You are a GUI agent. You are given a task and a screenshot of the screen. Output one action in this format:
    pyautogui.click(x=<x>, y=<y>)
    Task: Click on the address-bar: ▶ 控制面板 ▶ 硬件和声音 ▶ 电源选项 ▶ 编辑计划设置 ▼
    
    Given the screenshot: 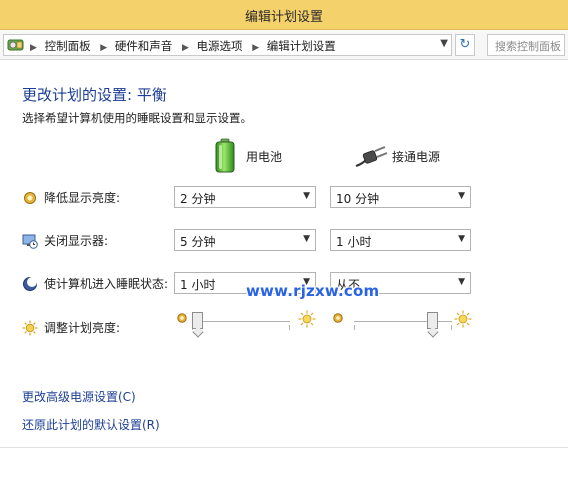 What is the action you would take?
    pyautogui.click(x=227, y=45)
    